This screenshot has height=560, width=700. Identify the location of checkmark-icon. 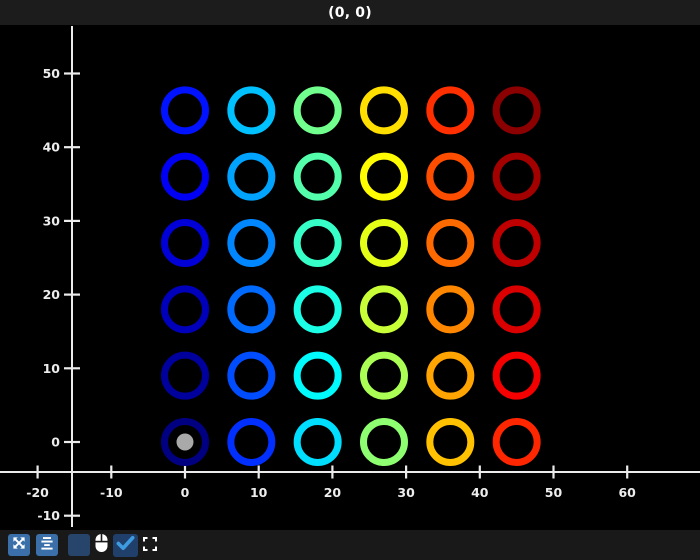
(125, 545).